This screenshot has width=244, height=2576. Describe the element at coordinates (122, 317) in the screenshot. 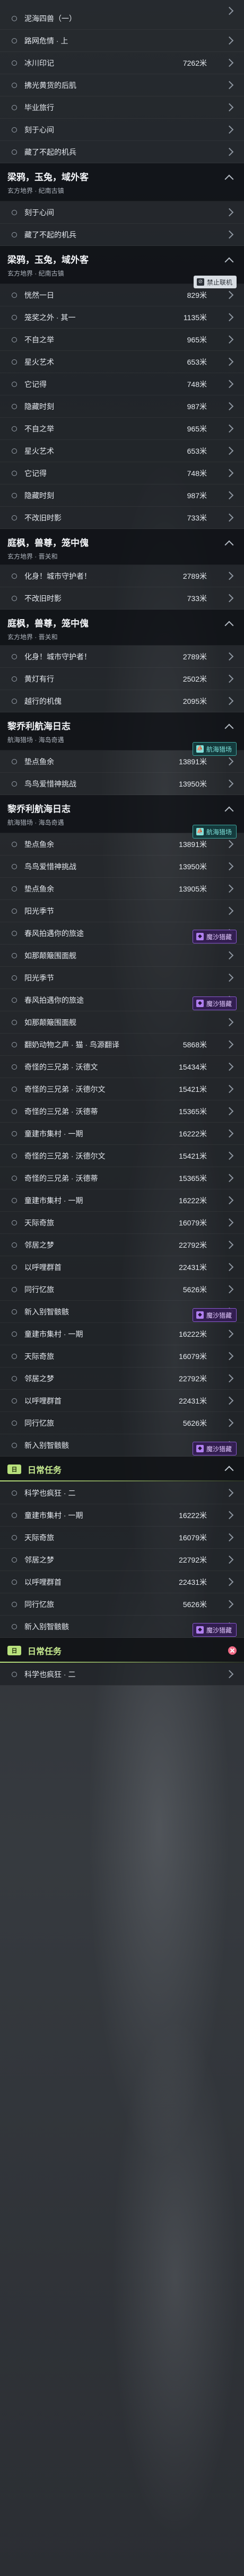

I see `quest-row: 笼奖之外 · 其一 1135米` at that location.